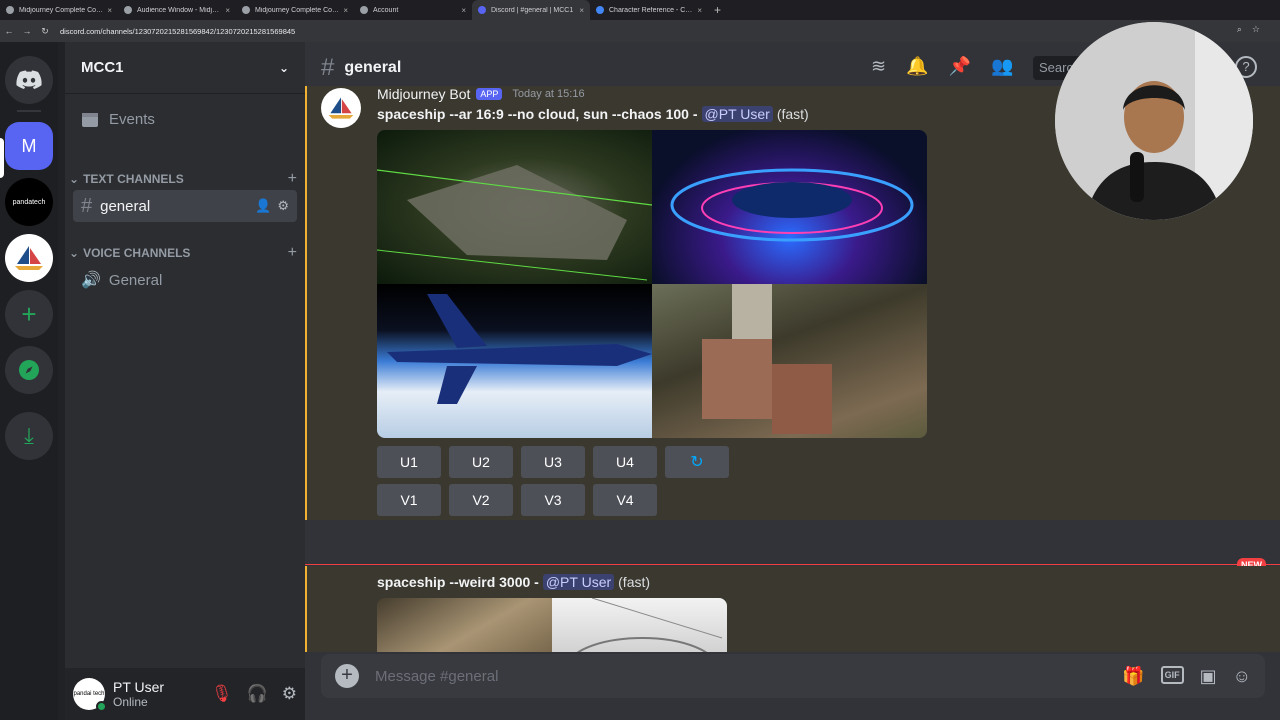  I want to click on browser-tab: Midjourney Complete Course ×, so click(295, 10).